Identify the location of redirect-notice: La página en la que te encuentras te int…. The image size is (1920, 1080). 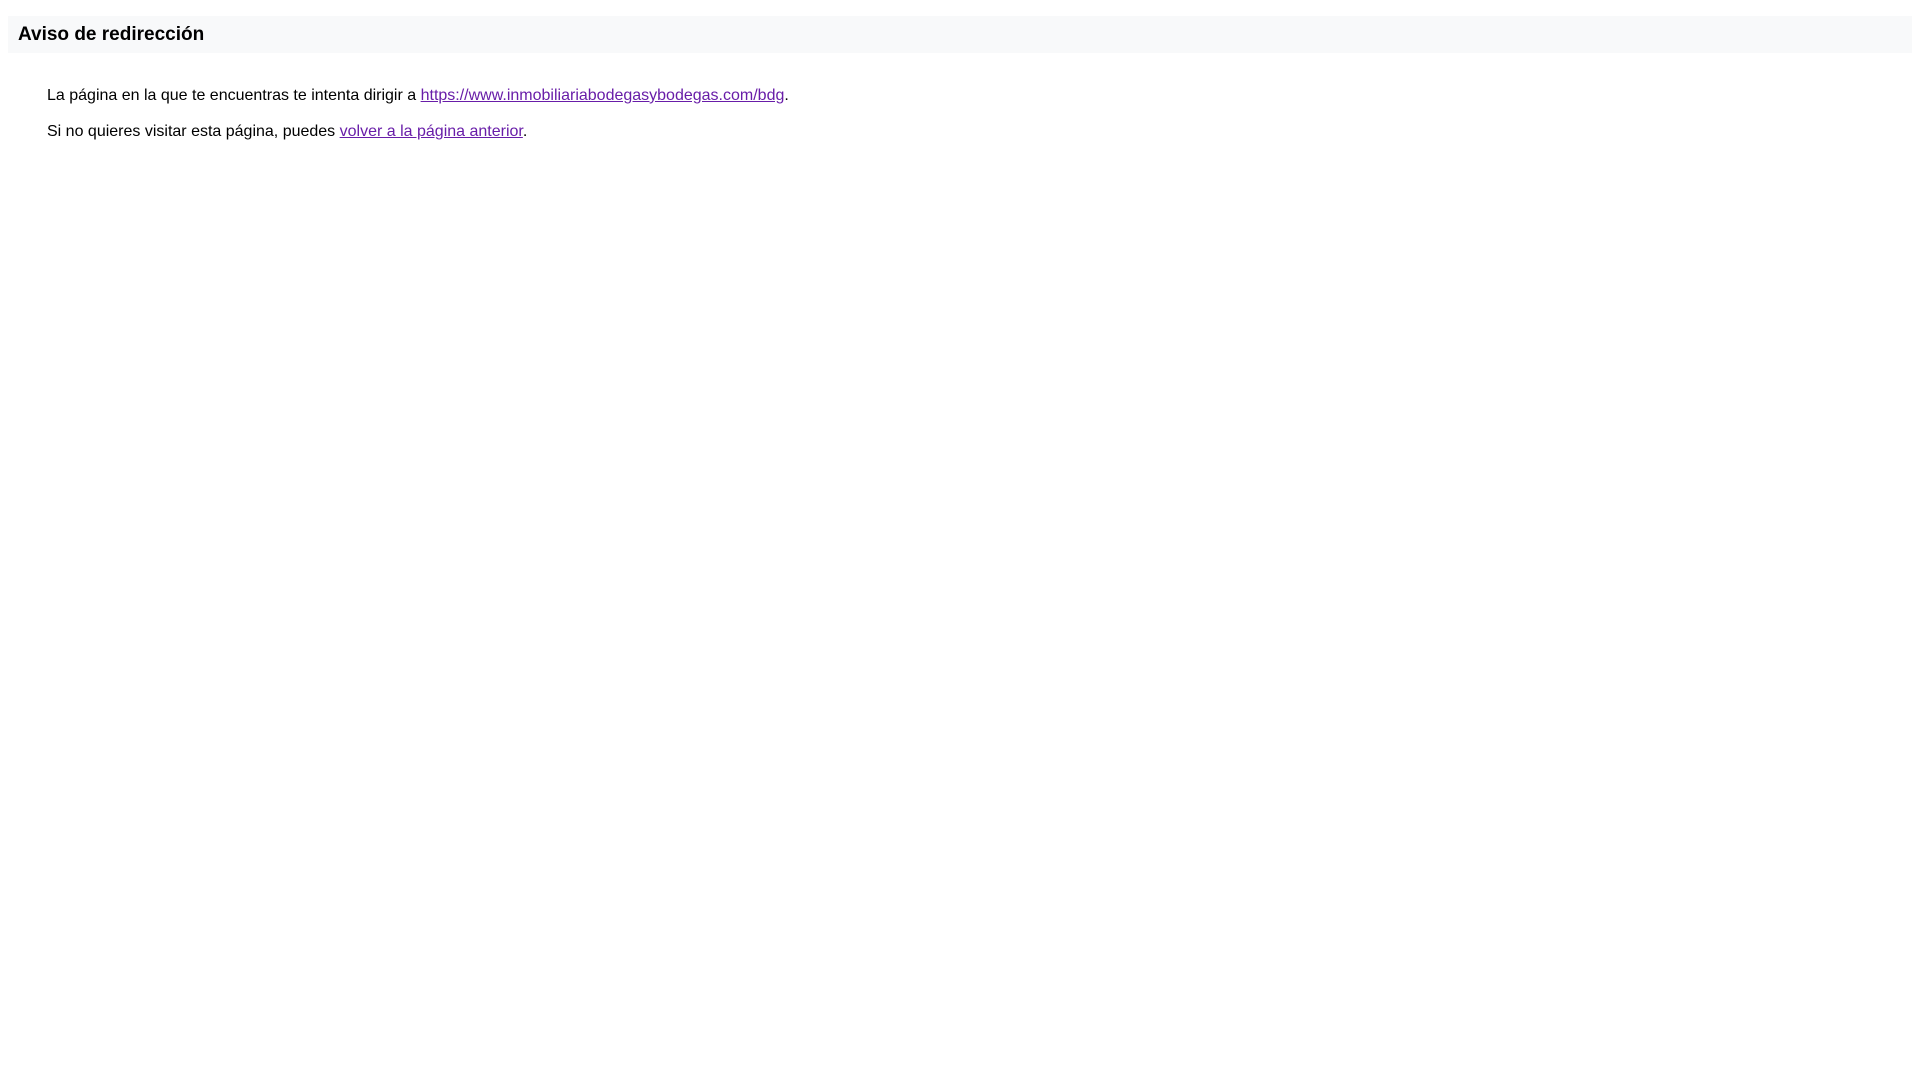
(418, 122).